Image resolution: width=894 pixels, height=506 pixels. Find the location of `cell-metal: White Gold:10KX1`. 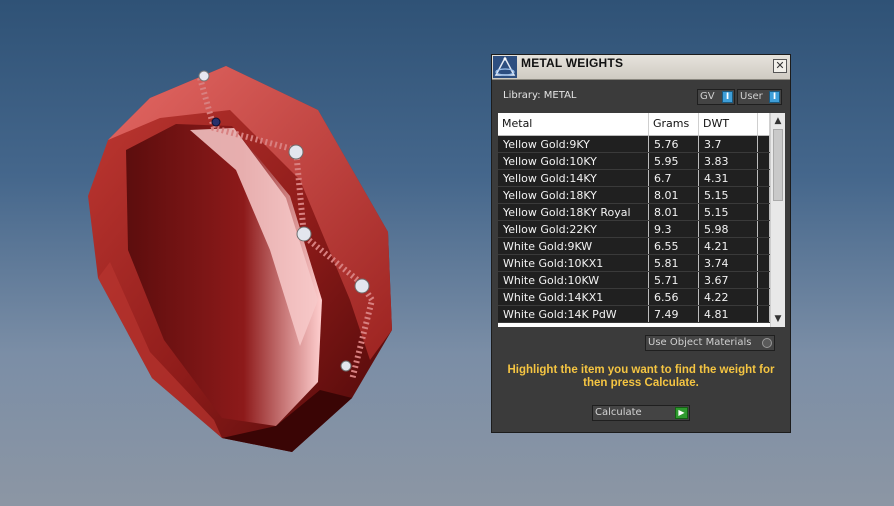

cell-metal: White Gold:10KX1 is located at coordinates (573, 263).